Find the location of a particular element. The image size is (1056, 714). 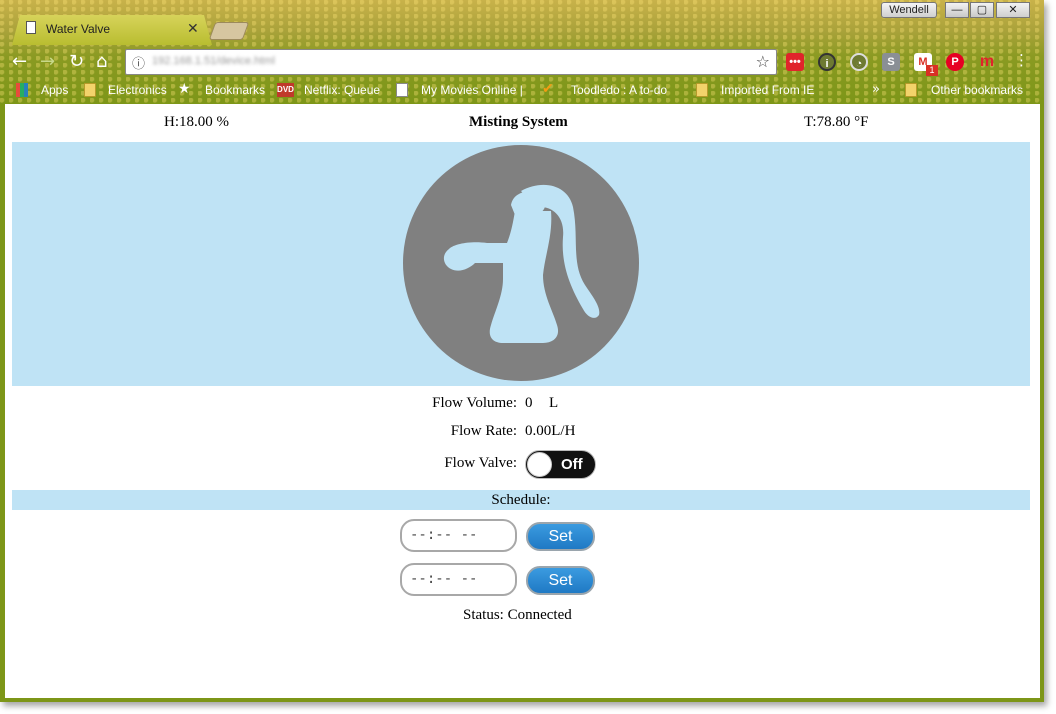

flow-valve-toggle: Off is located at coordinates (560, 464).